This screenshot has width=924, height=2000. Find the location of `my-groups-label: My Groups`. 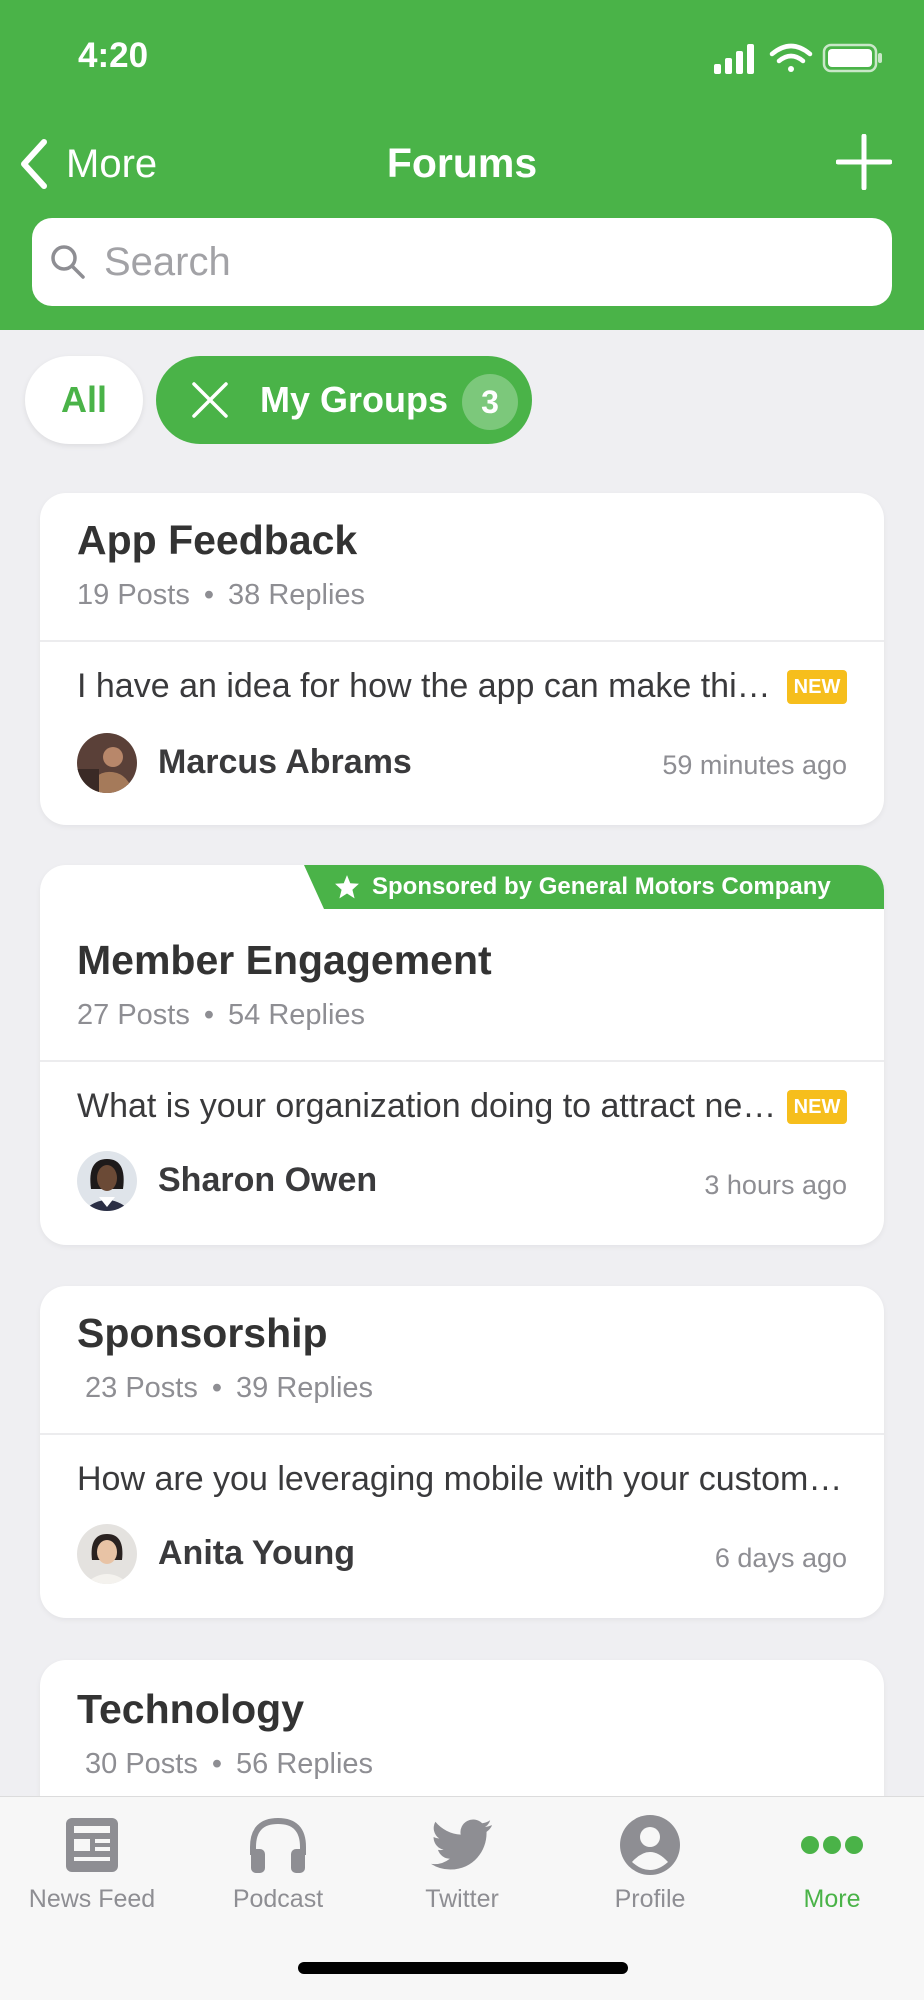

my-groups-label: My Groups is located at coordinates (354, 399).